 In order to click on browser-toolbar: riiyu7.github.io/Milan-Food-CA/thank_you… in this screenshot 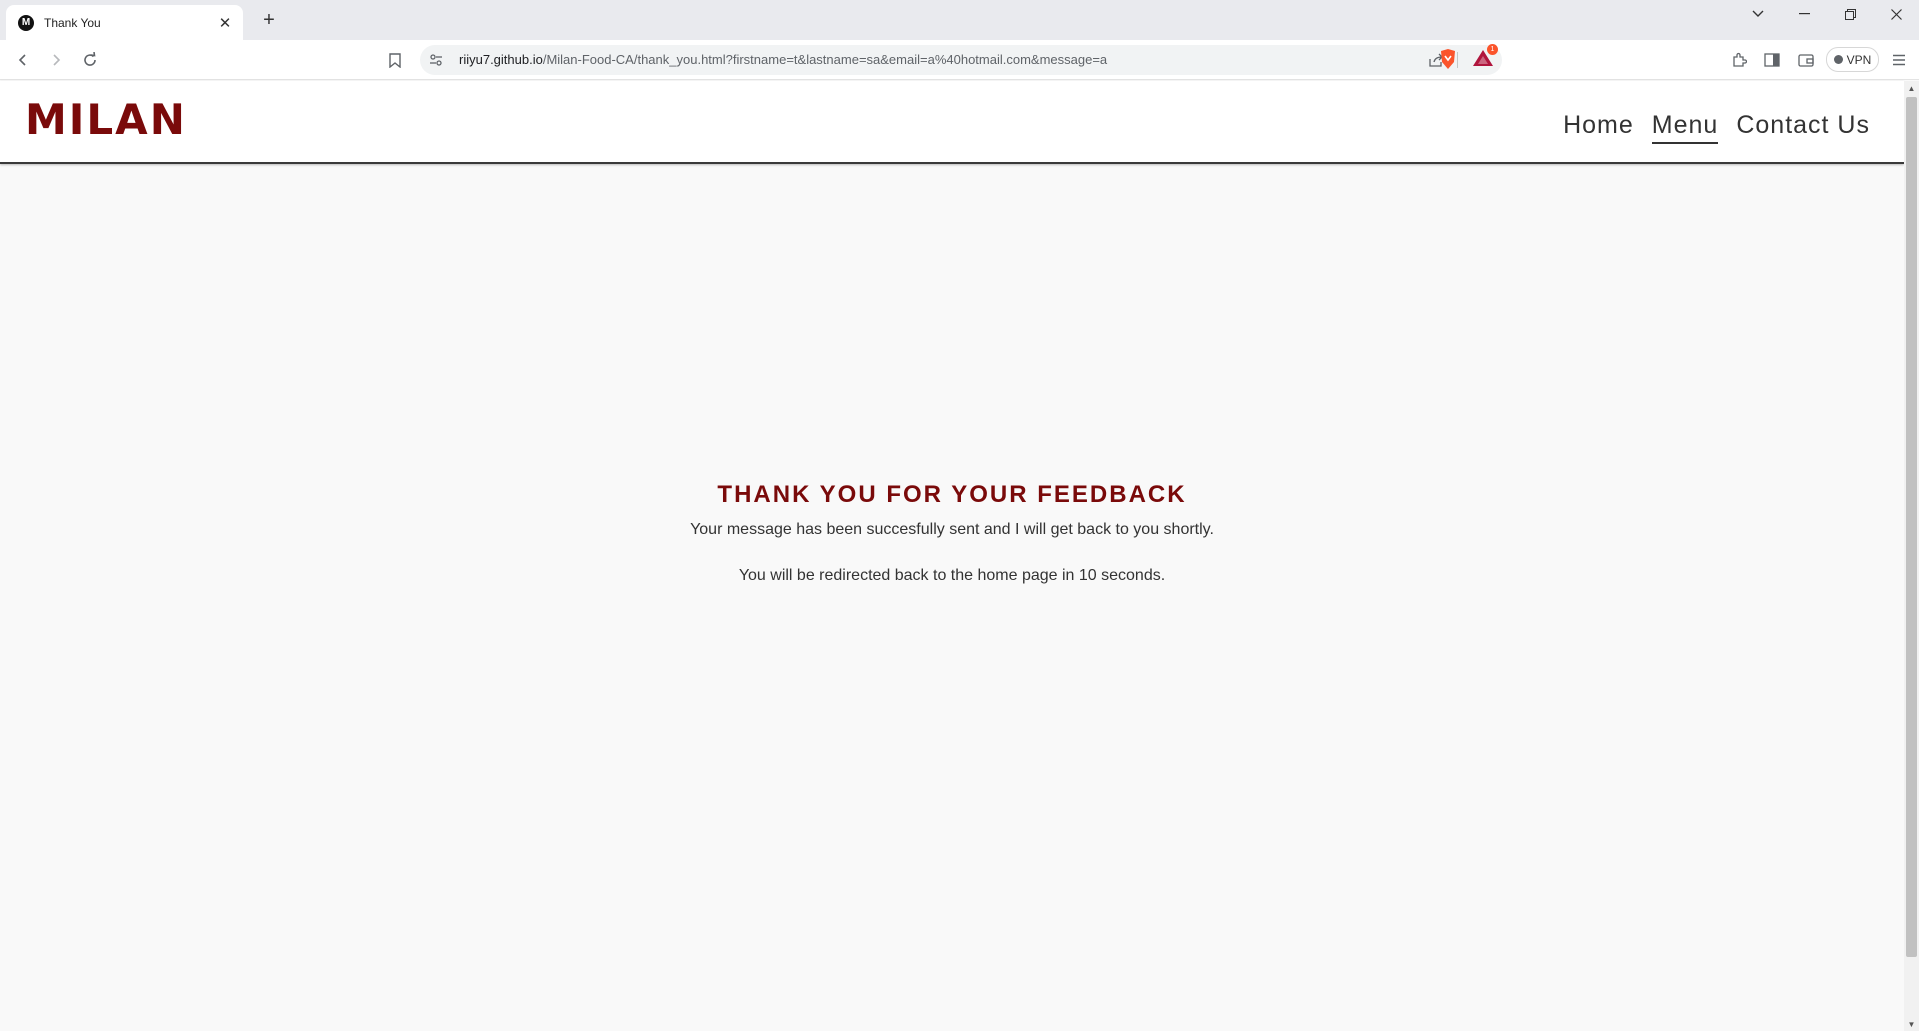, I will do `click(959, 60)`.